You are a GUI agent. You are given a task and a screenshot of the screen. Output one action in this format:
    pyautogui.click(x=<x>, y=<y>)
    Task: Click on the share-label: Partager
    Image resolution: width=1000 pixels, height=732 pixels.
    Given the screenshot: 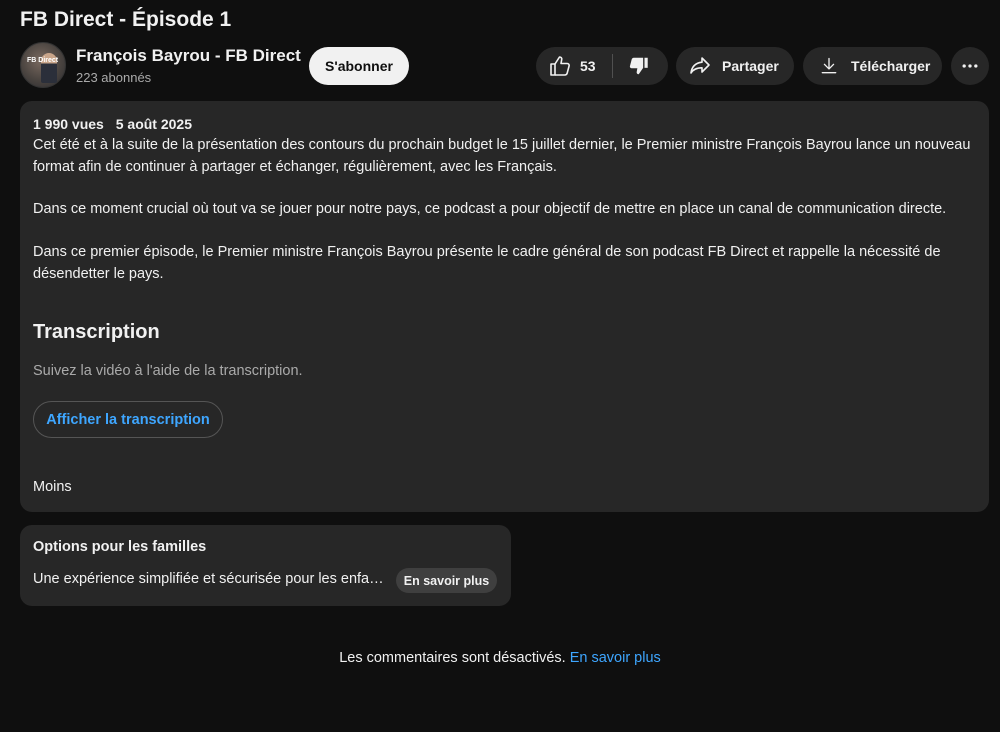 What is the action you would take?
    pyautogui.click(x=750, y=66)
    